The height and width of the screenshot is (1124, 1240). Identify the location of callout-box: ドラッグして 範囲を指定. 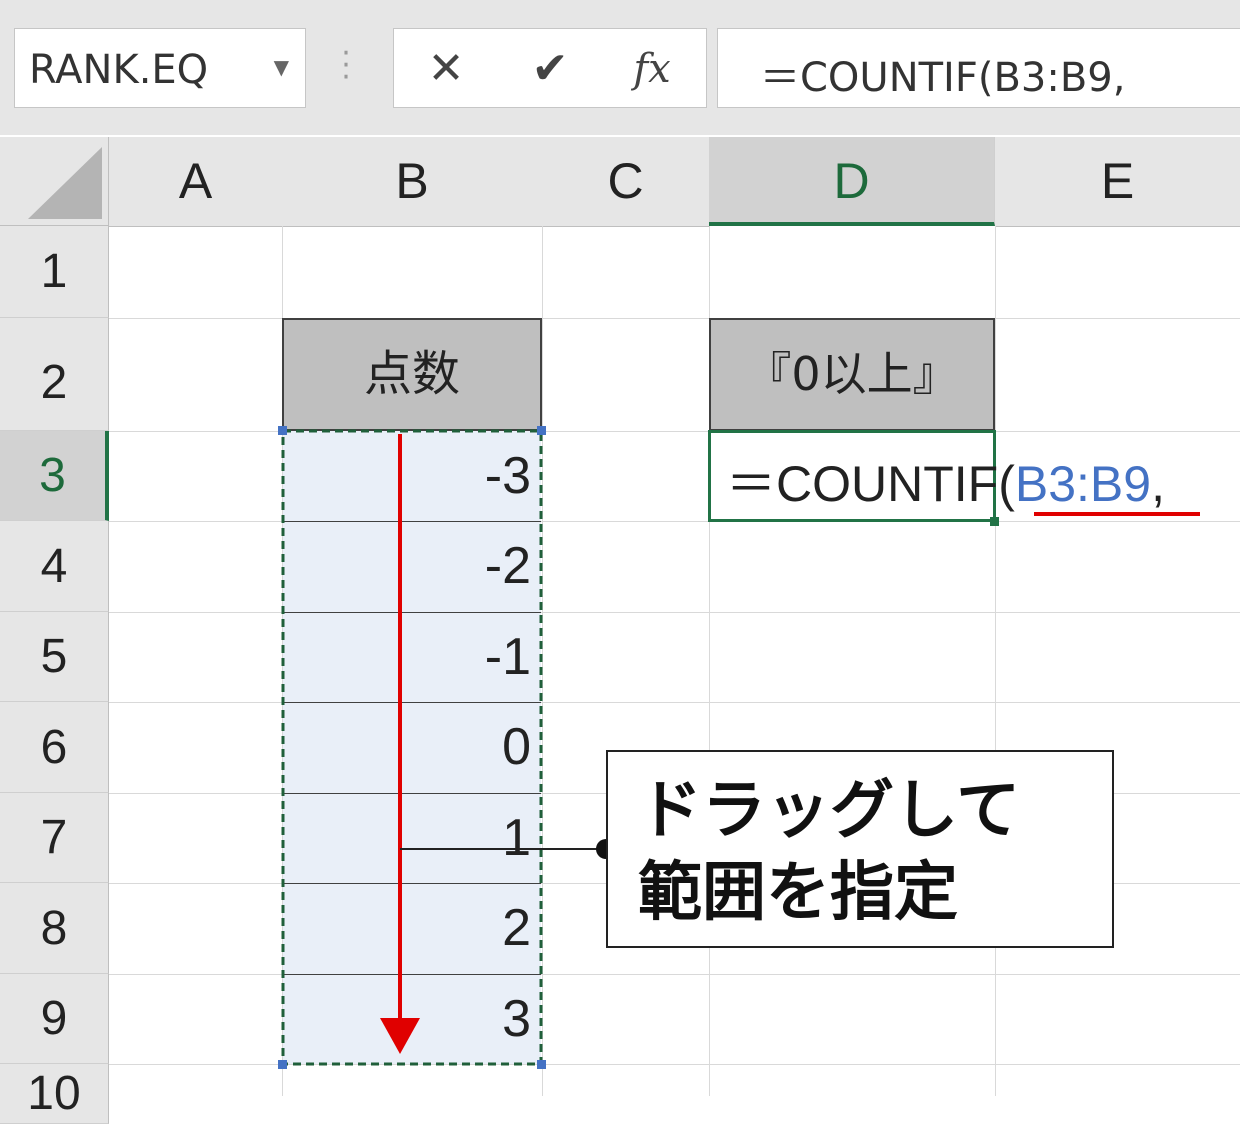
(860, 849).